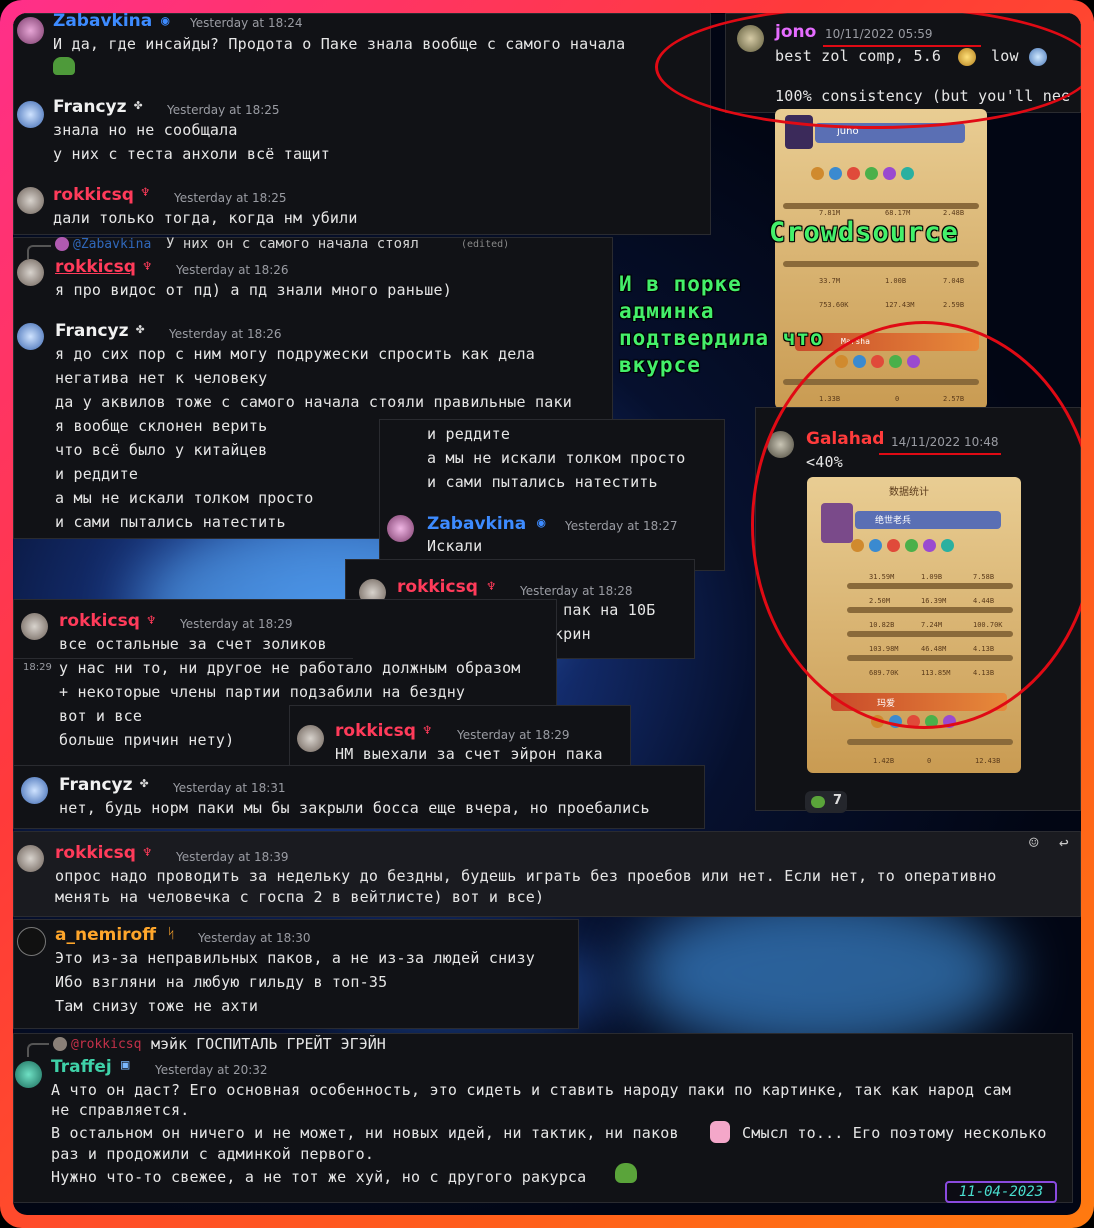 The image size is (1094, 1228). I want to click on side-timestamp: 18:29, so click(37, 667).